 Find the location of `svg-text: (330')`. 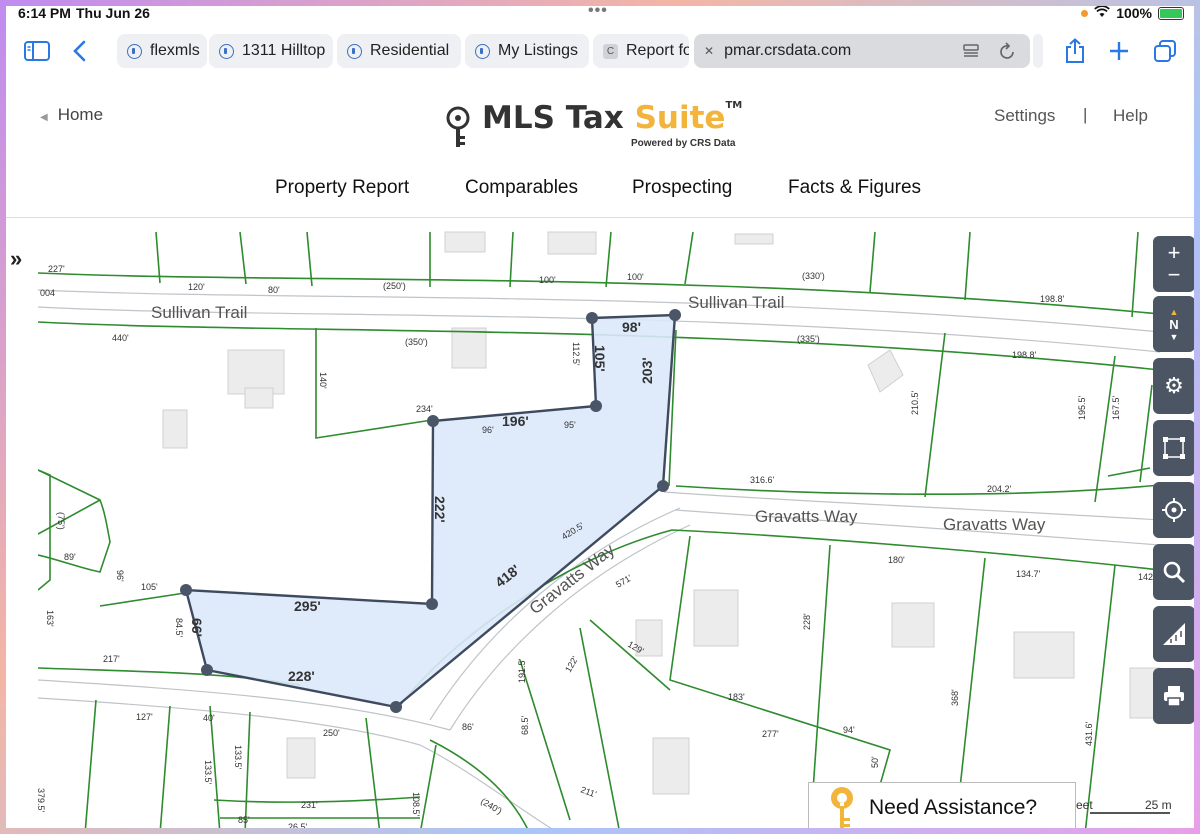

svg-text: (330') is located at coordinates (813, 276).